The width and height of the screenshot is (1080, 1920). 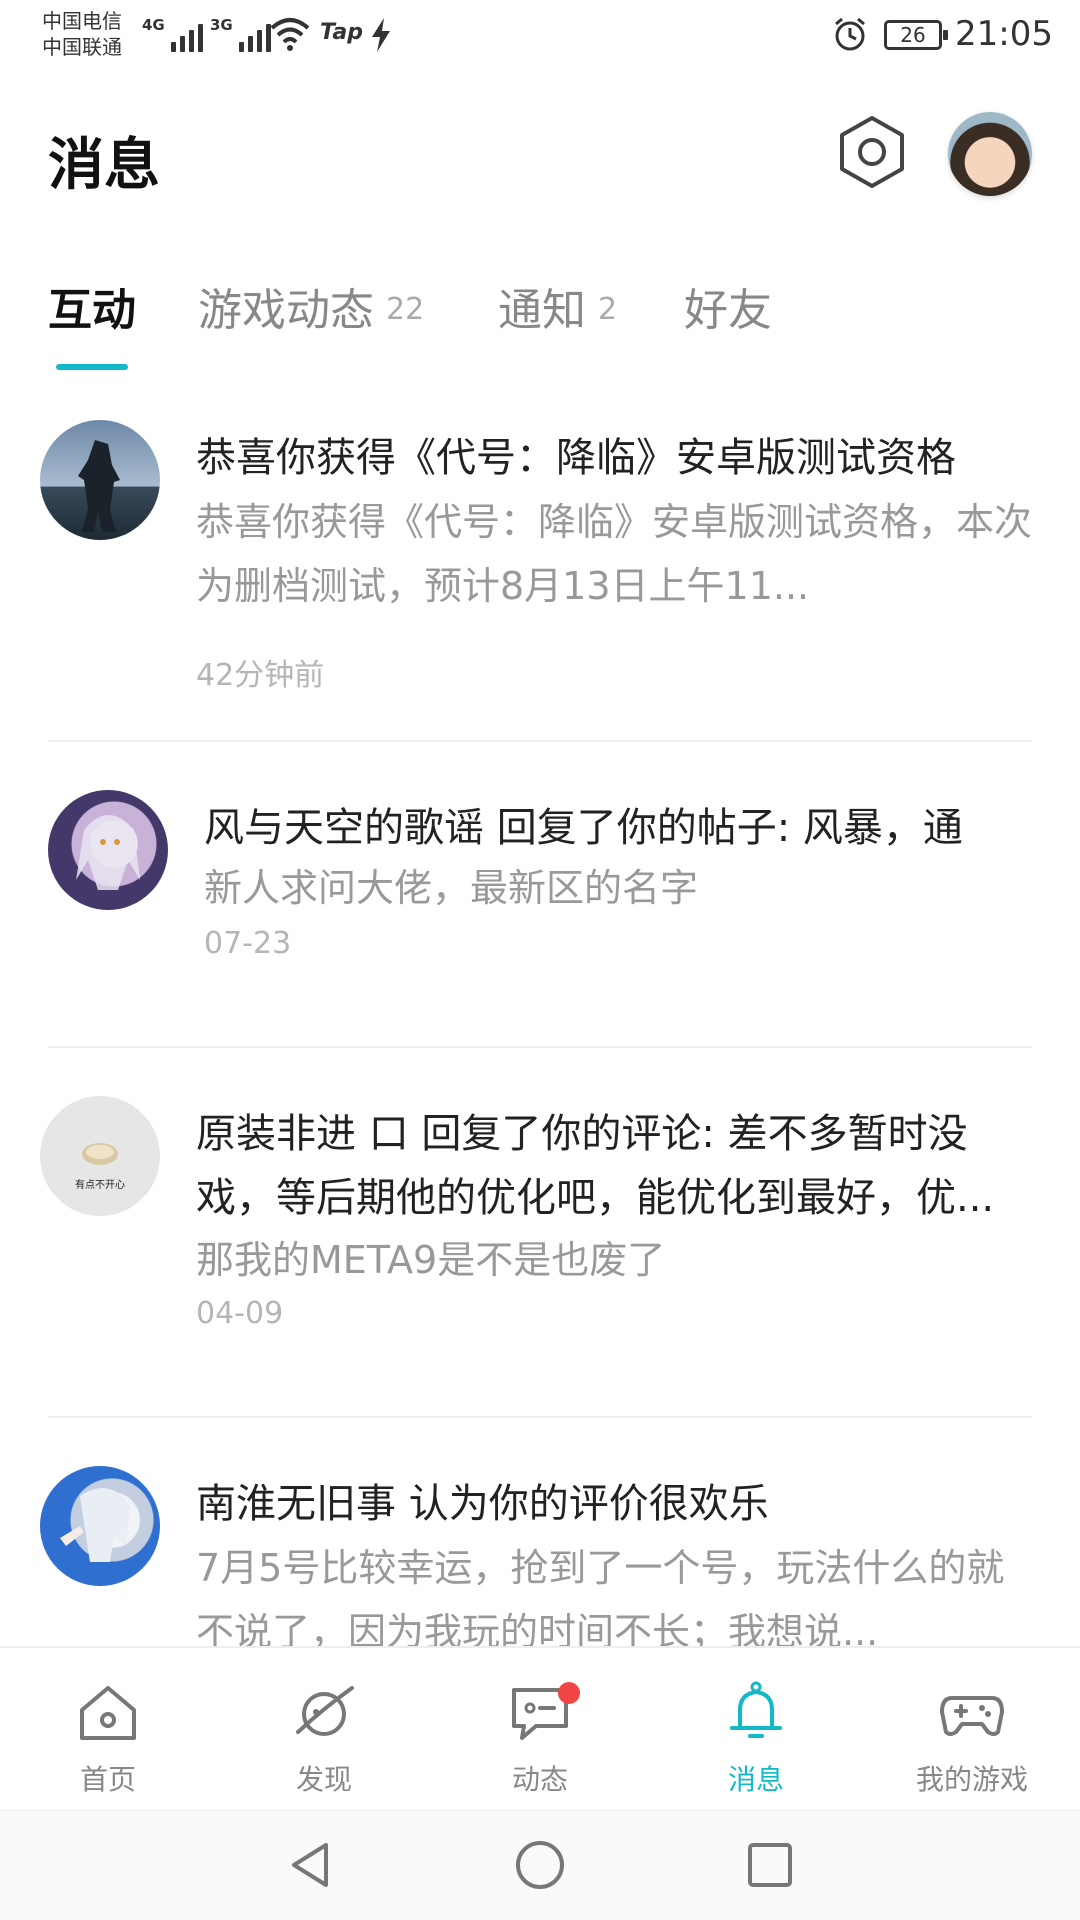 What do you see at coordinates (92, 306) in the screenshot?
I see `tab-interaction: 互动` at bounding box center [92, 306].